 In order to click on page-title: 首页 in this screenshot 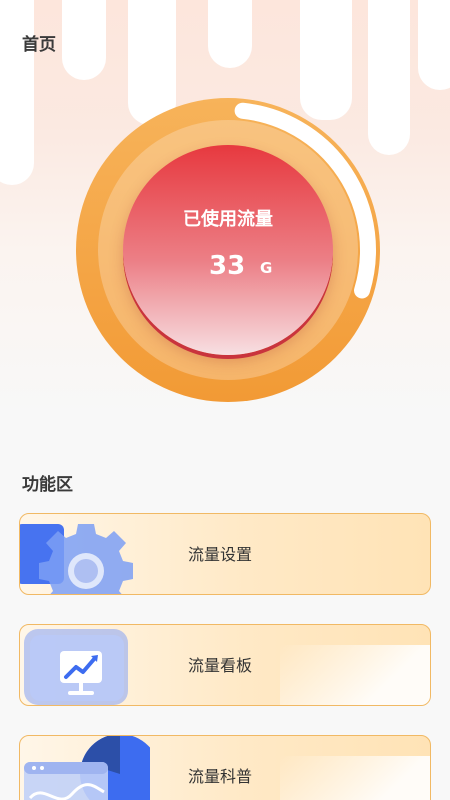, I will do `click(39, 45)`.